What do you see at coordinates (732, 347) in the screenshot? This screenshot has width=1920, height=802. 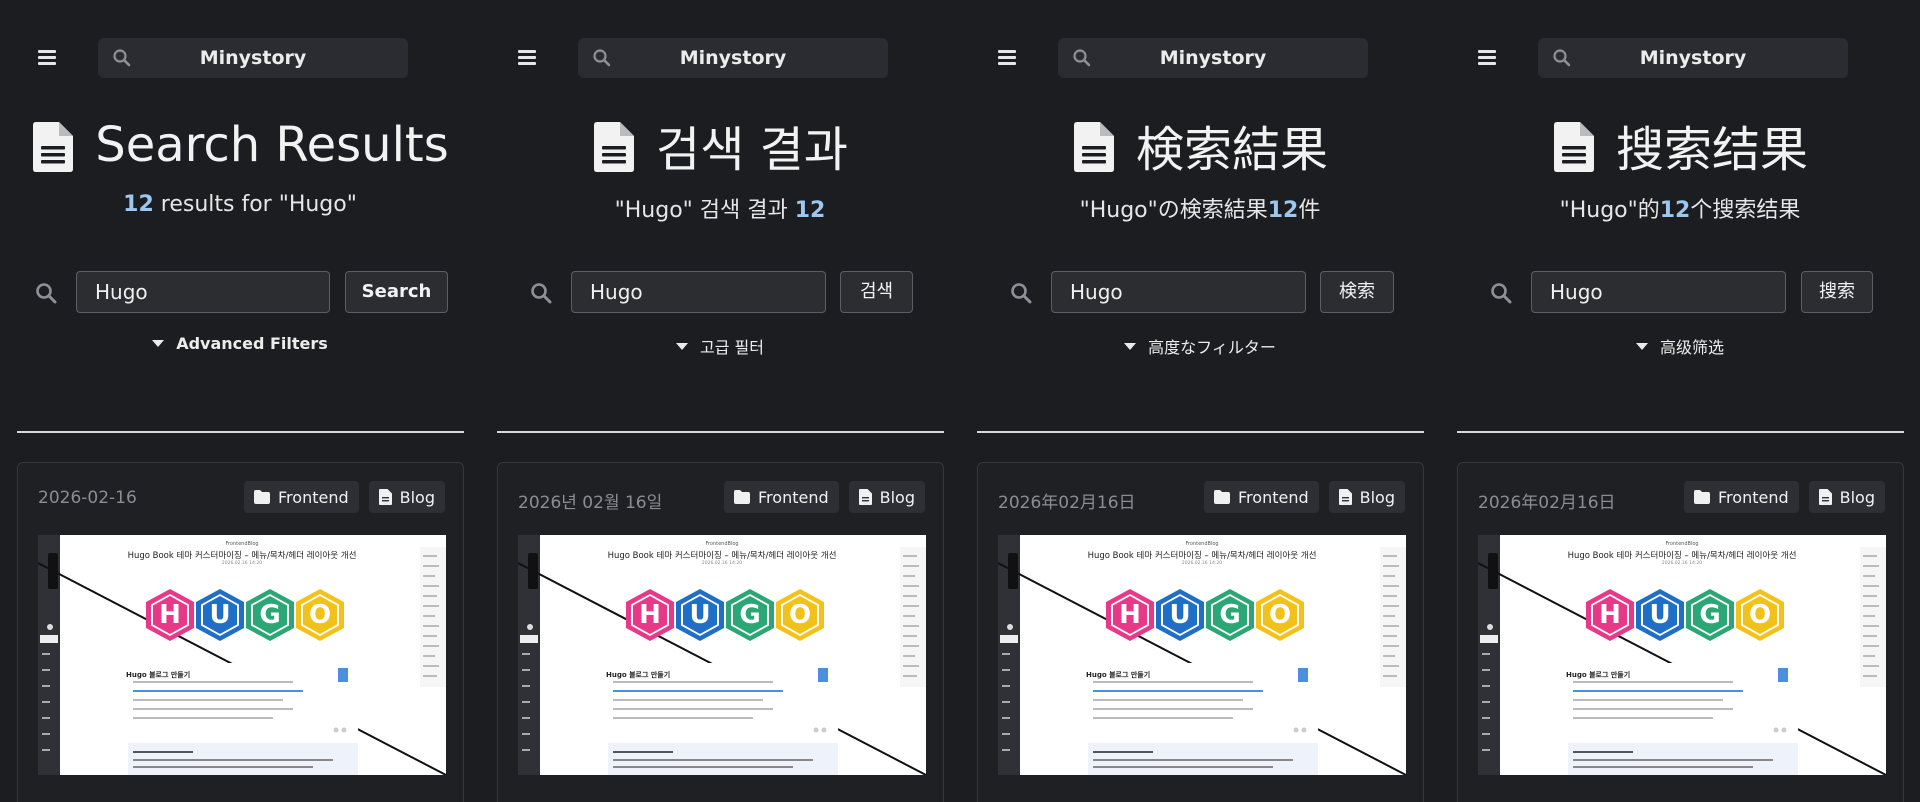 I see `advanced-filters-label: 고급 필터` at bounding box center [732, 347].